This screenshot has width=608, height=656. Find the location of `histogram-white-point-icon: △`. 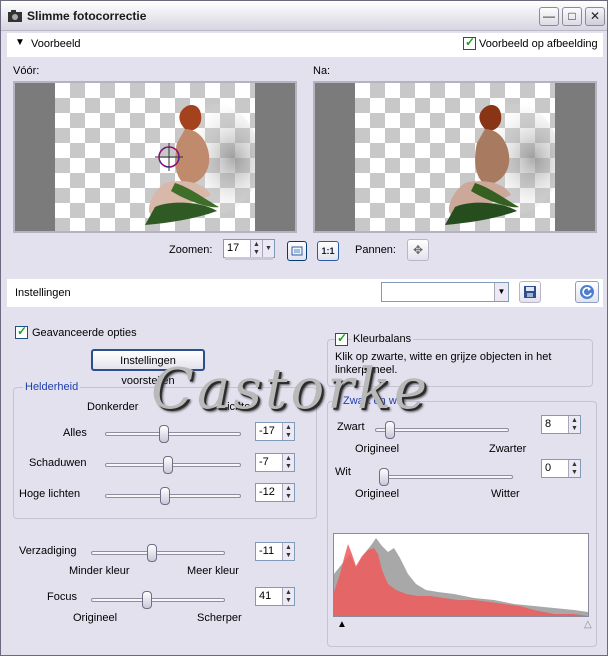

histogram-white-point-icon: △ is located at coordinates (588, 624).